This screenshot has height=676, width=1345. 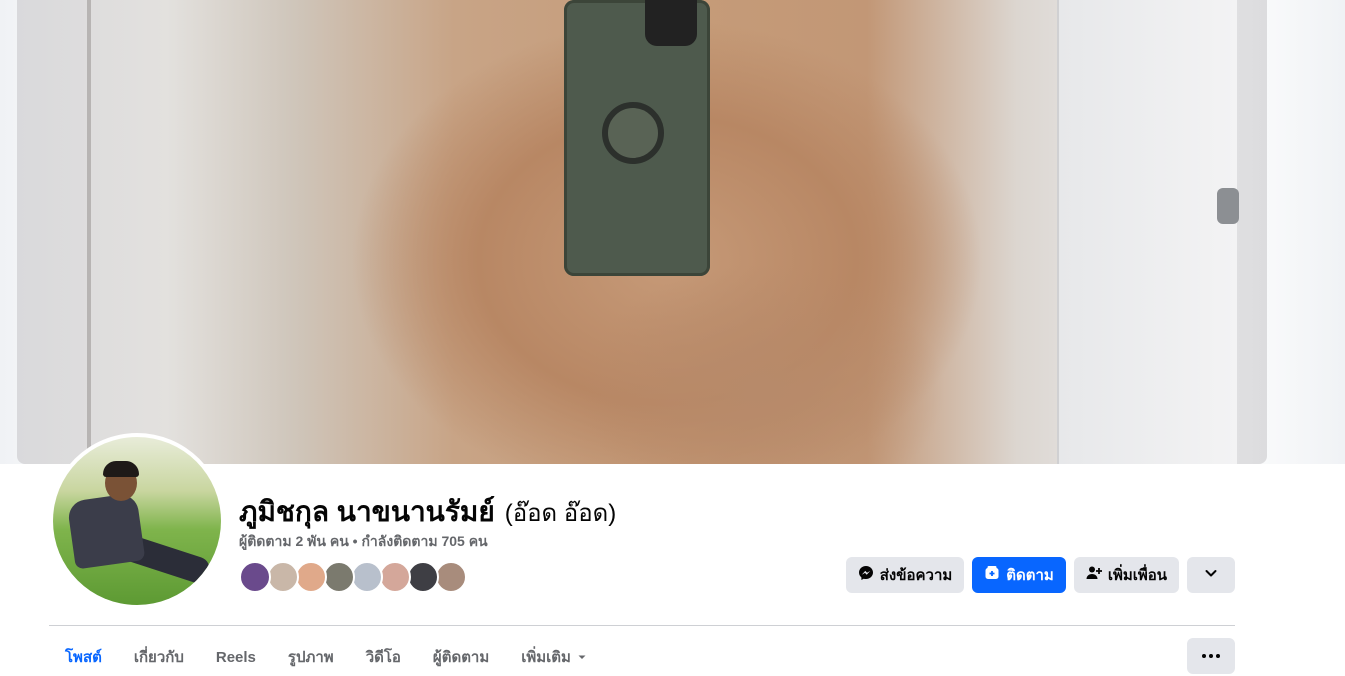 I want to click on profile-avatar, so click(x=137, y=521).